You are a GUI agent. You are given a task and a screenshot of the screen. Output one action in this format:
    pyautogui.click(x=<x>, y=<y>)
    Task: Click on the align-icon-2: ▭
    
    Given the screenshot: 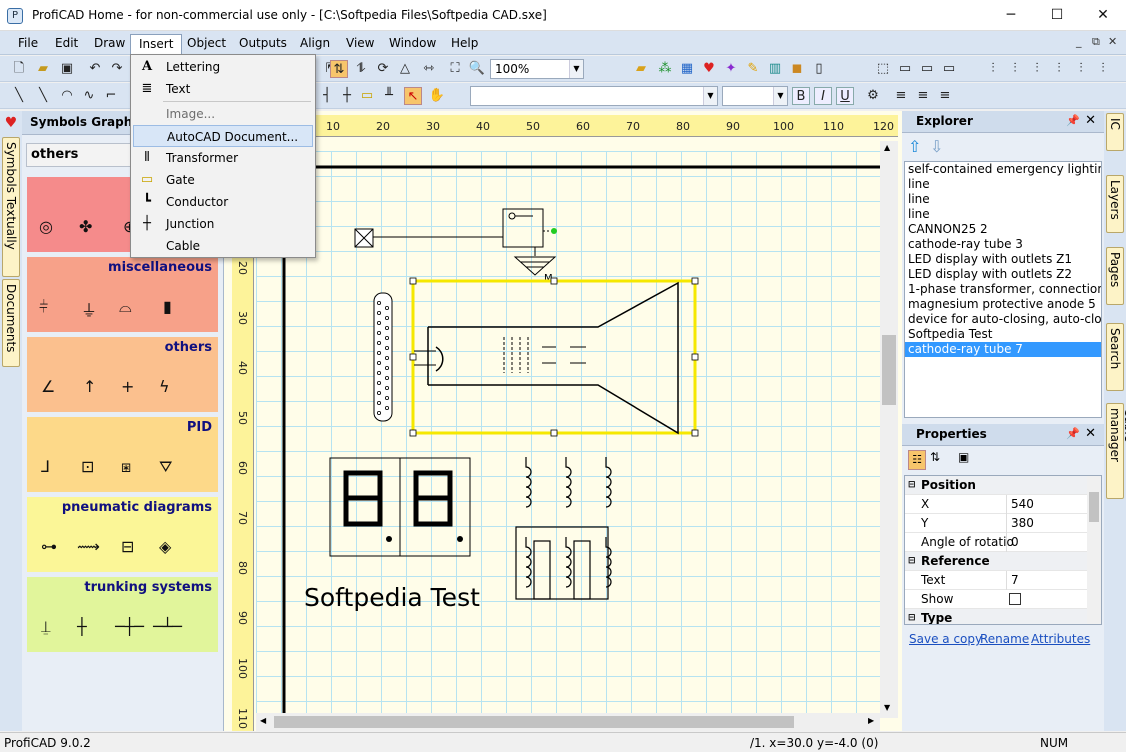 What is the action you would take?
    pyautogui.click(x=905, y=69)
    